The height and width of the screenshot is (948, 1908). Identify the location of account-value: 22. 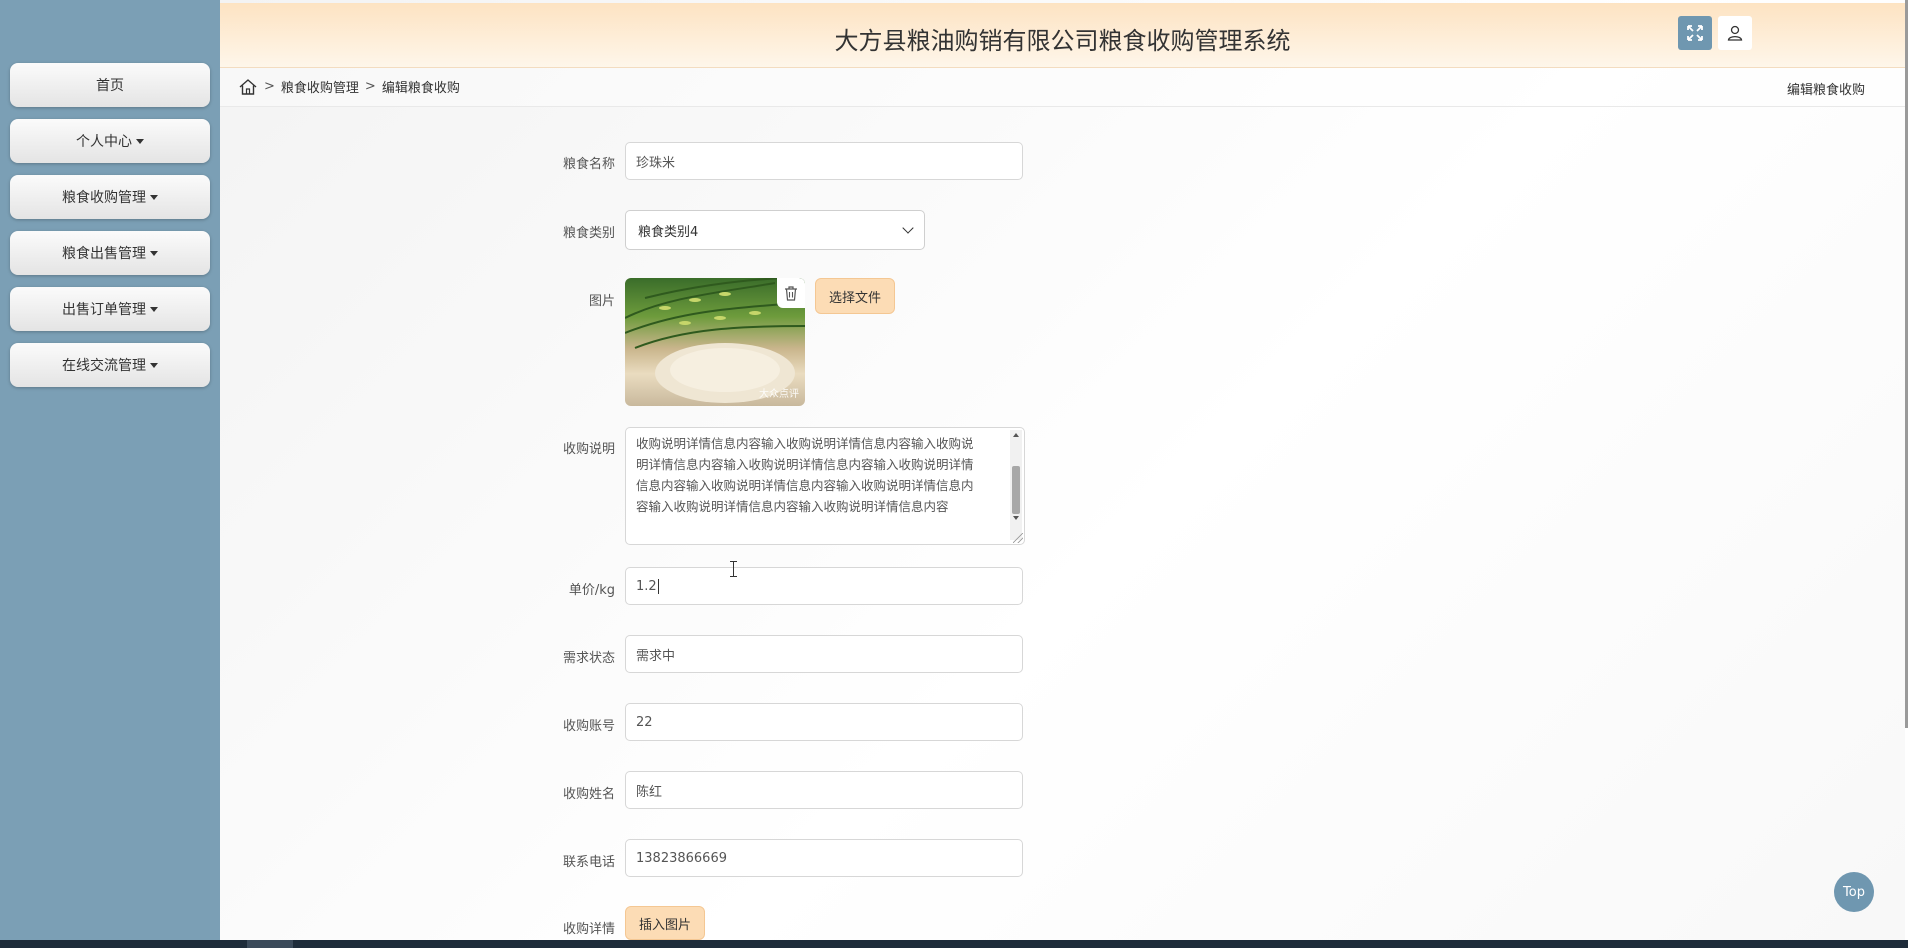
(644, 722).